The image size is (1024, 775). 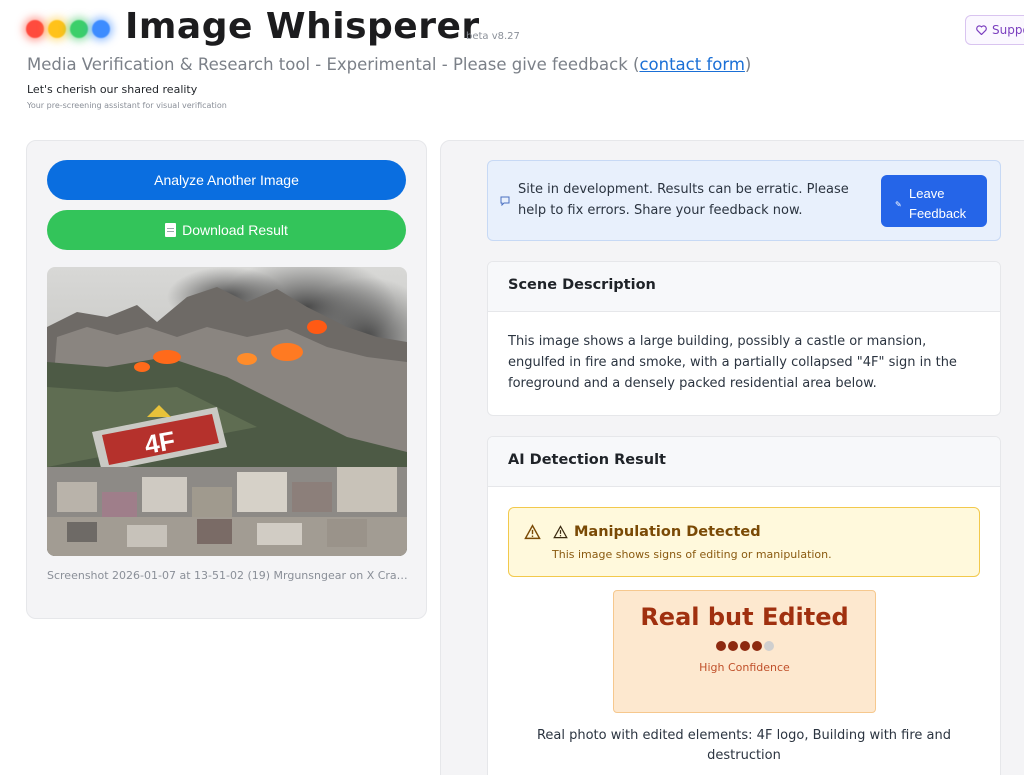 I want to click on document-icon, so click(x=171, y=230).